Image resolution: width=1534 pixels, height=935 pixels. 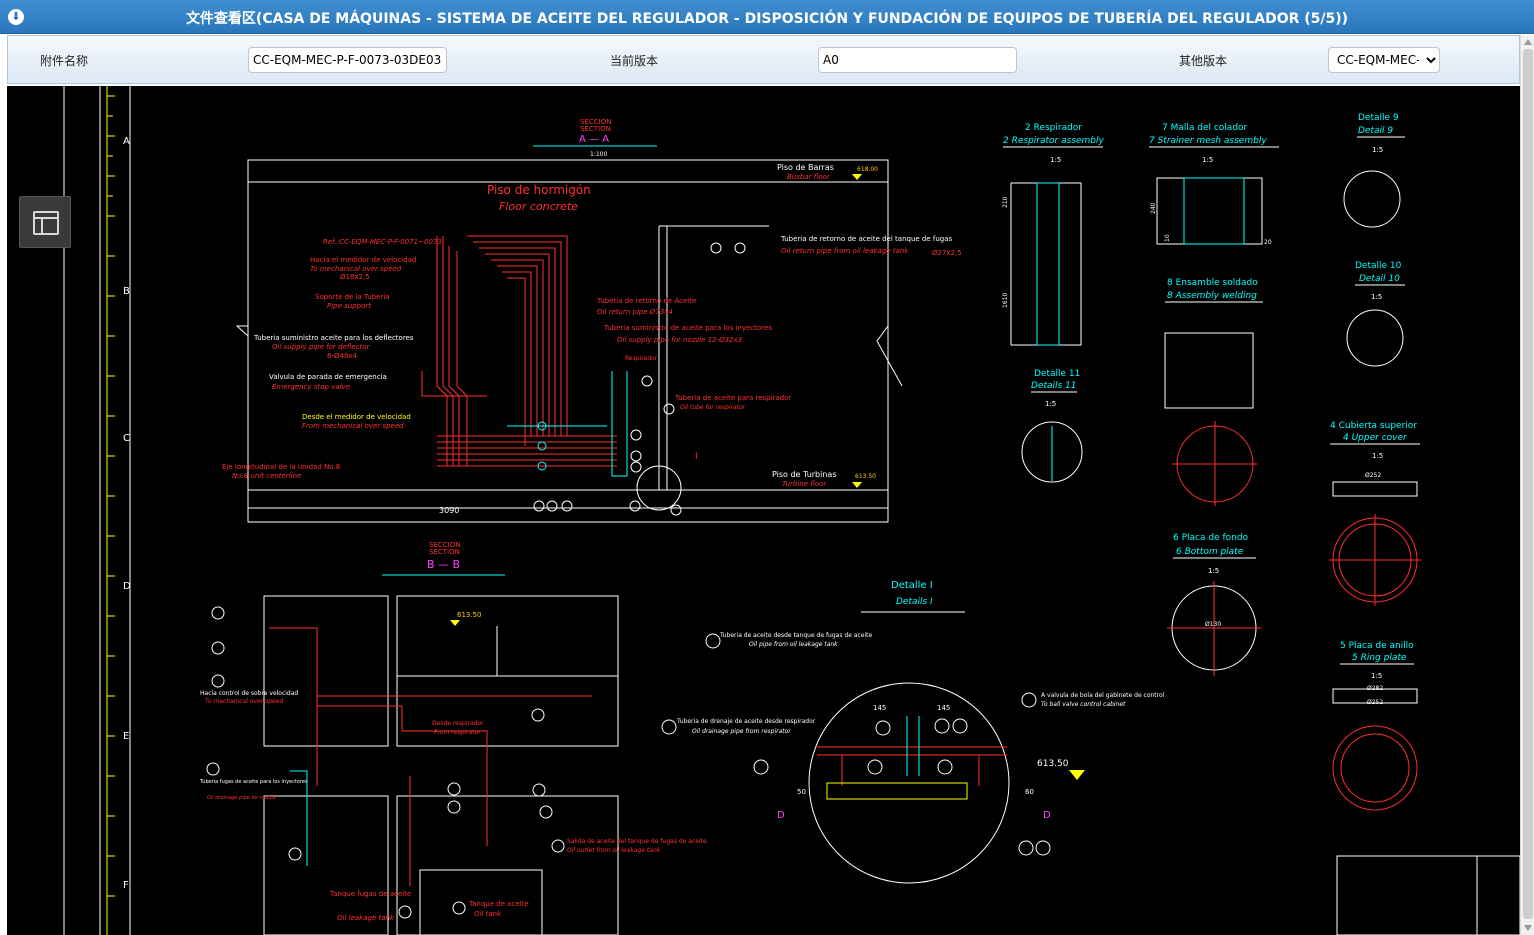 I want to click on left-ruler, so click(x=110, y=510).